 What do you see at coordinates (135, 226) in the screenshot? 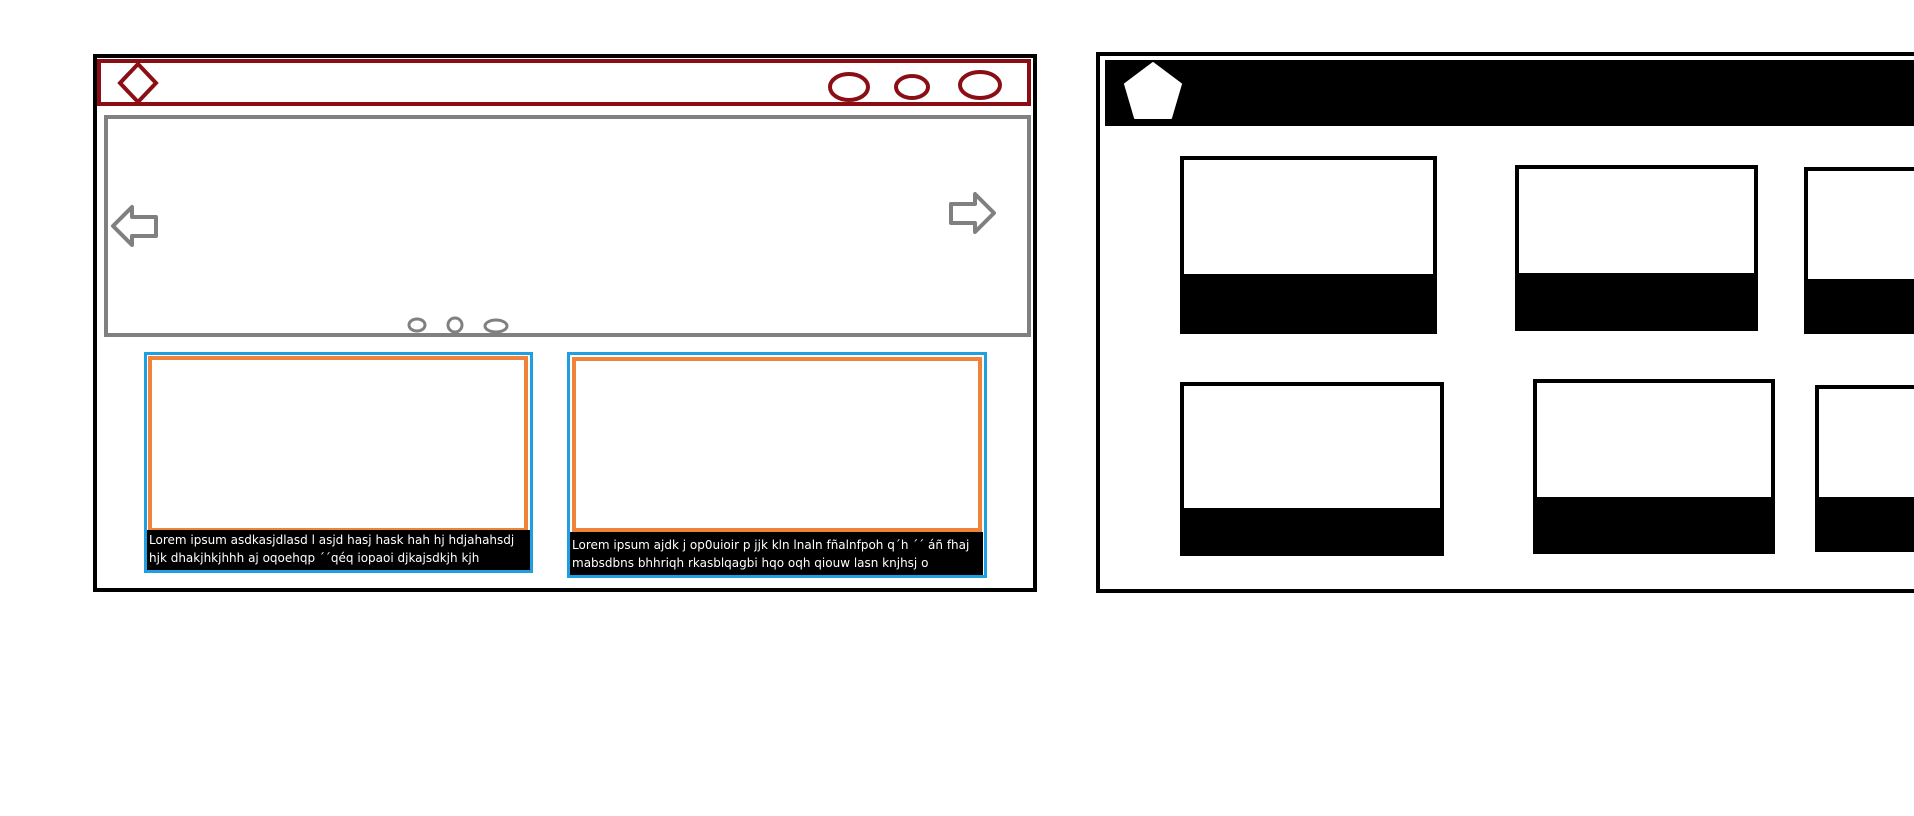
I see `arrow-left-icon` at bounding box center [135, 226].